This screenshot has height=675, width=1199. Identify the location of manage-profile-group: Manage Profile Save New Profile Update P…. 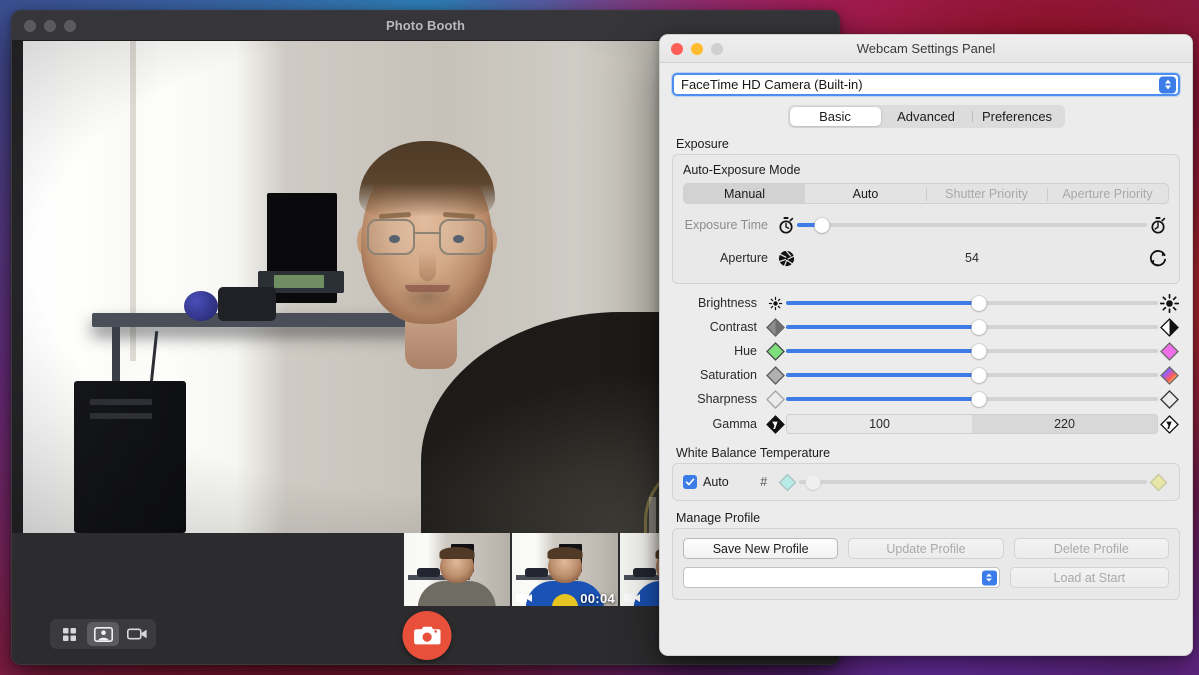
(926, 555).